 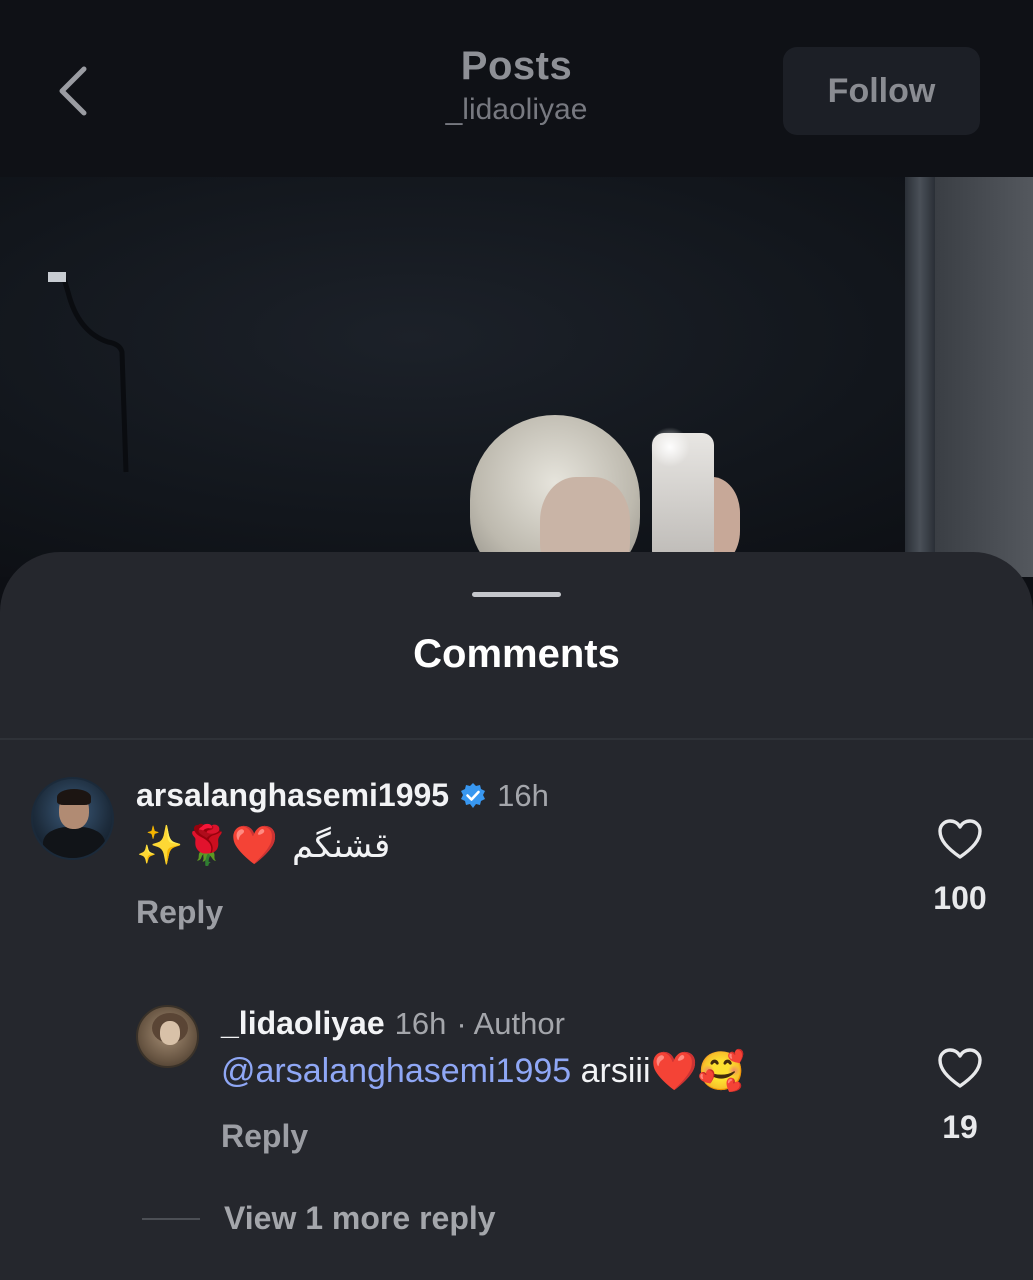 What do you see at coordinates (984, 377) in the screenshot?
I see `wall-area` at bounding box center [984, 377].